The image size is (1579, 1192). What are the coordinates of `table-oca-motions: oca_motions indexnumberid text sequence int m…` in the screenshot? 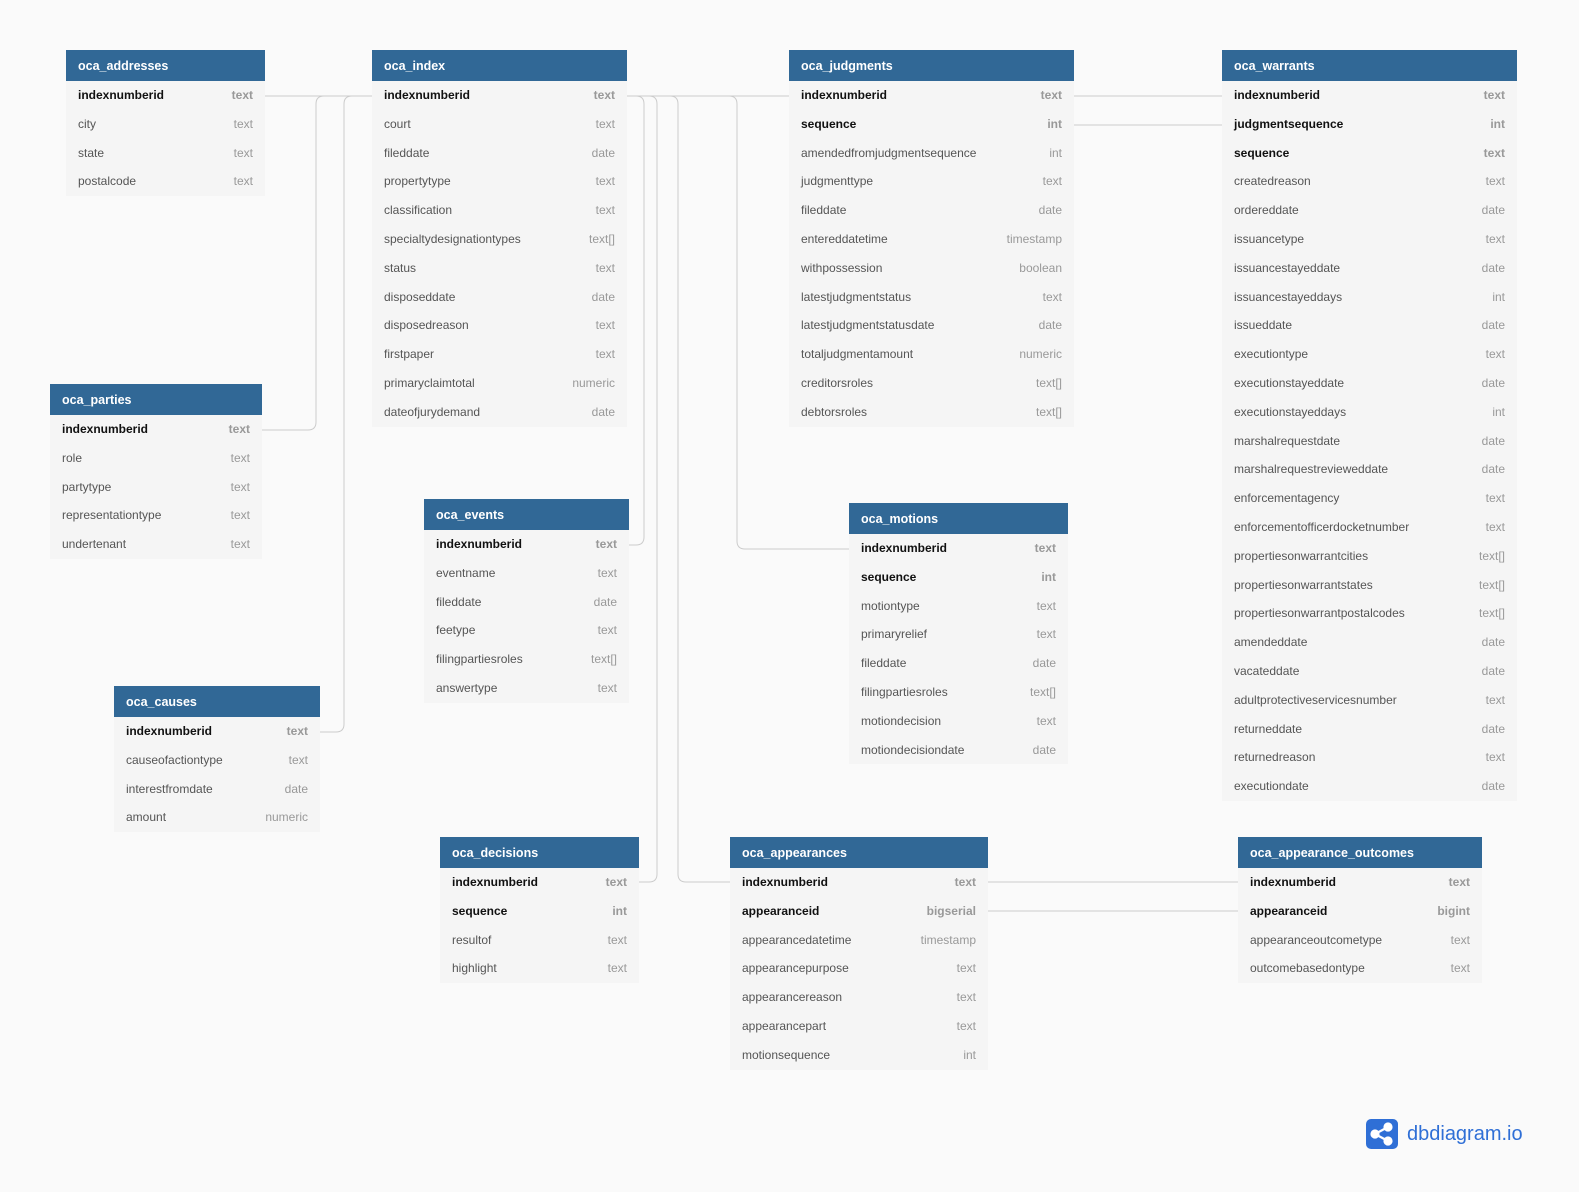 It's located at (958, 634).